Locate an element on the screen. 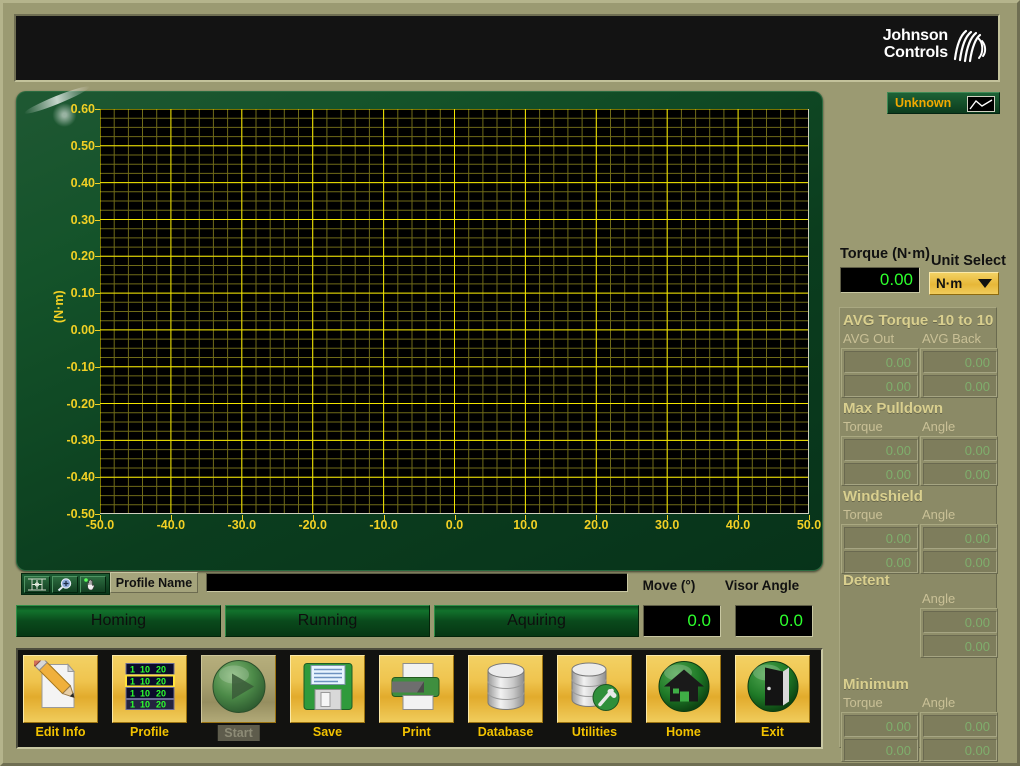 This screenshot has height=766, width=1020. y-tick-label: 0.10 is located at coordinates (82, 293).